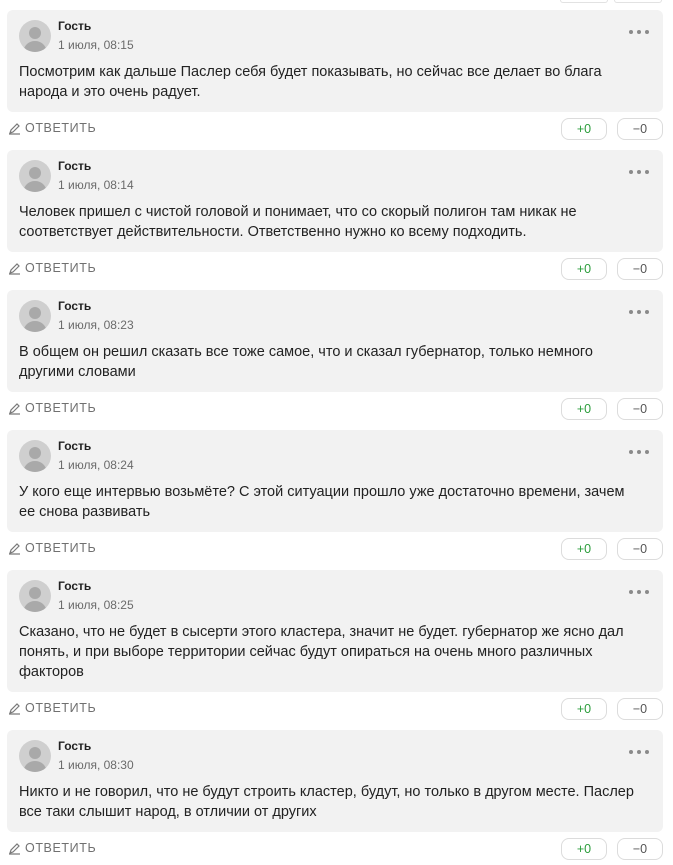 The height and width of the screenshot is (865, 673). I want to click on vote-minus-stub, so click(638, 1).